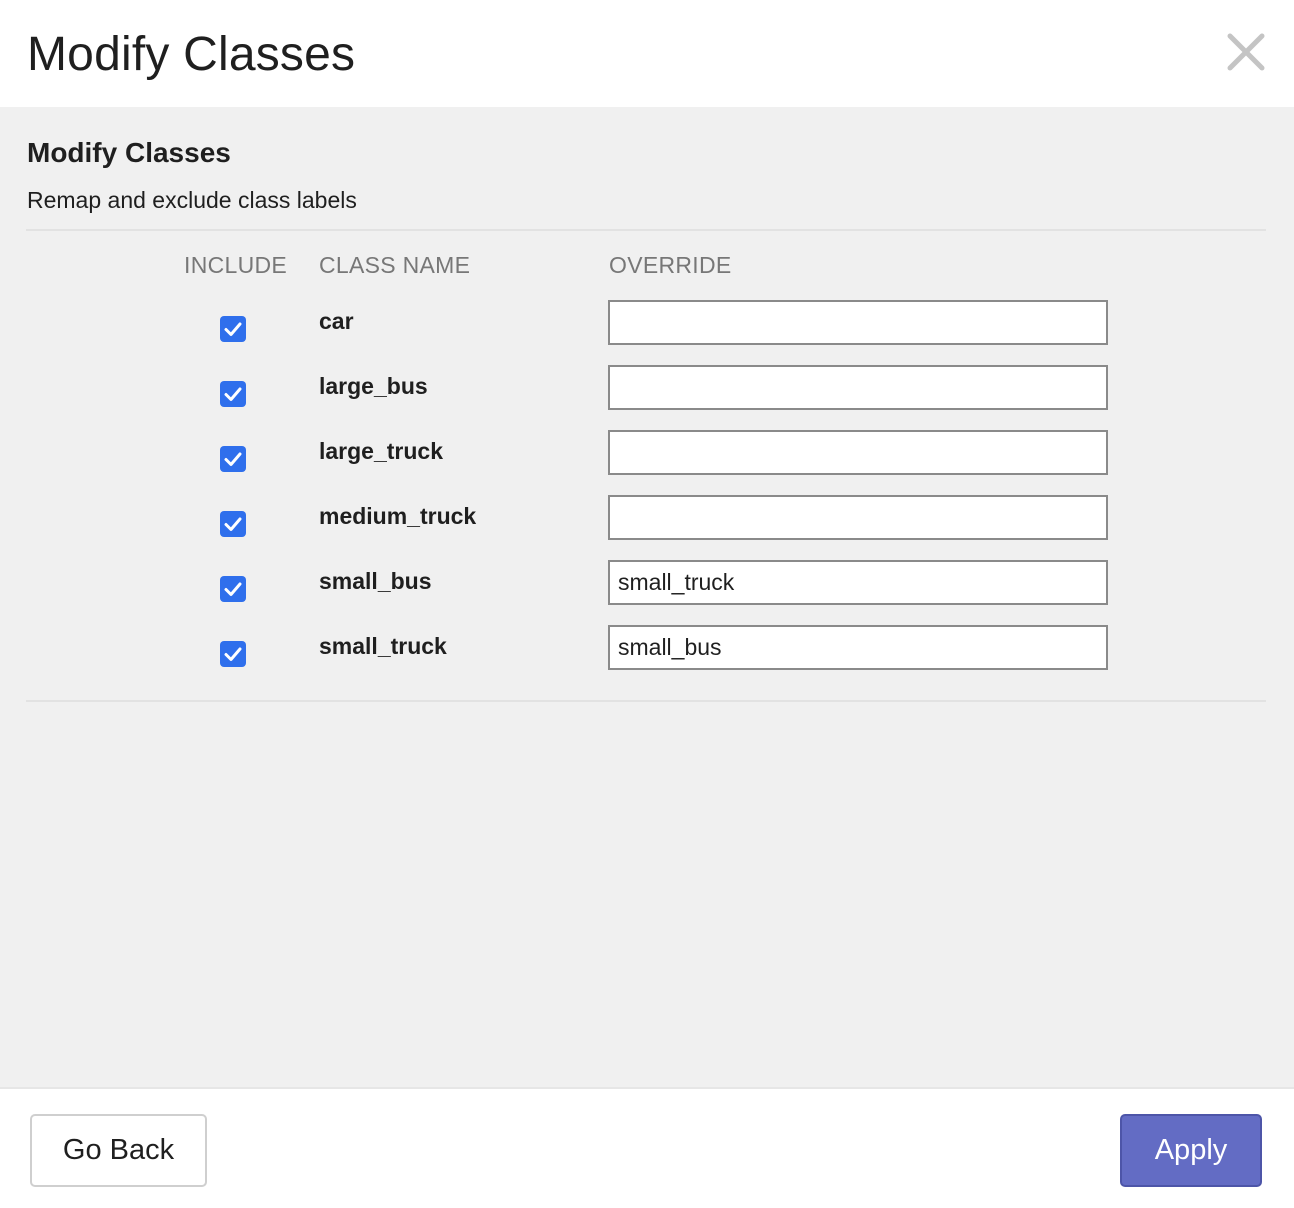  Describe the element at coordinates (647, 53) in the screenshot. I see `dialog-header: Modify Classes` at that location.